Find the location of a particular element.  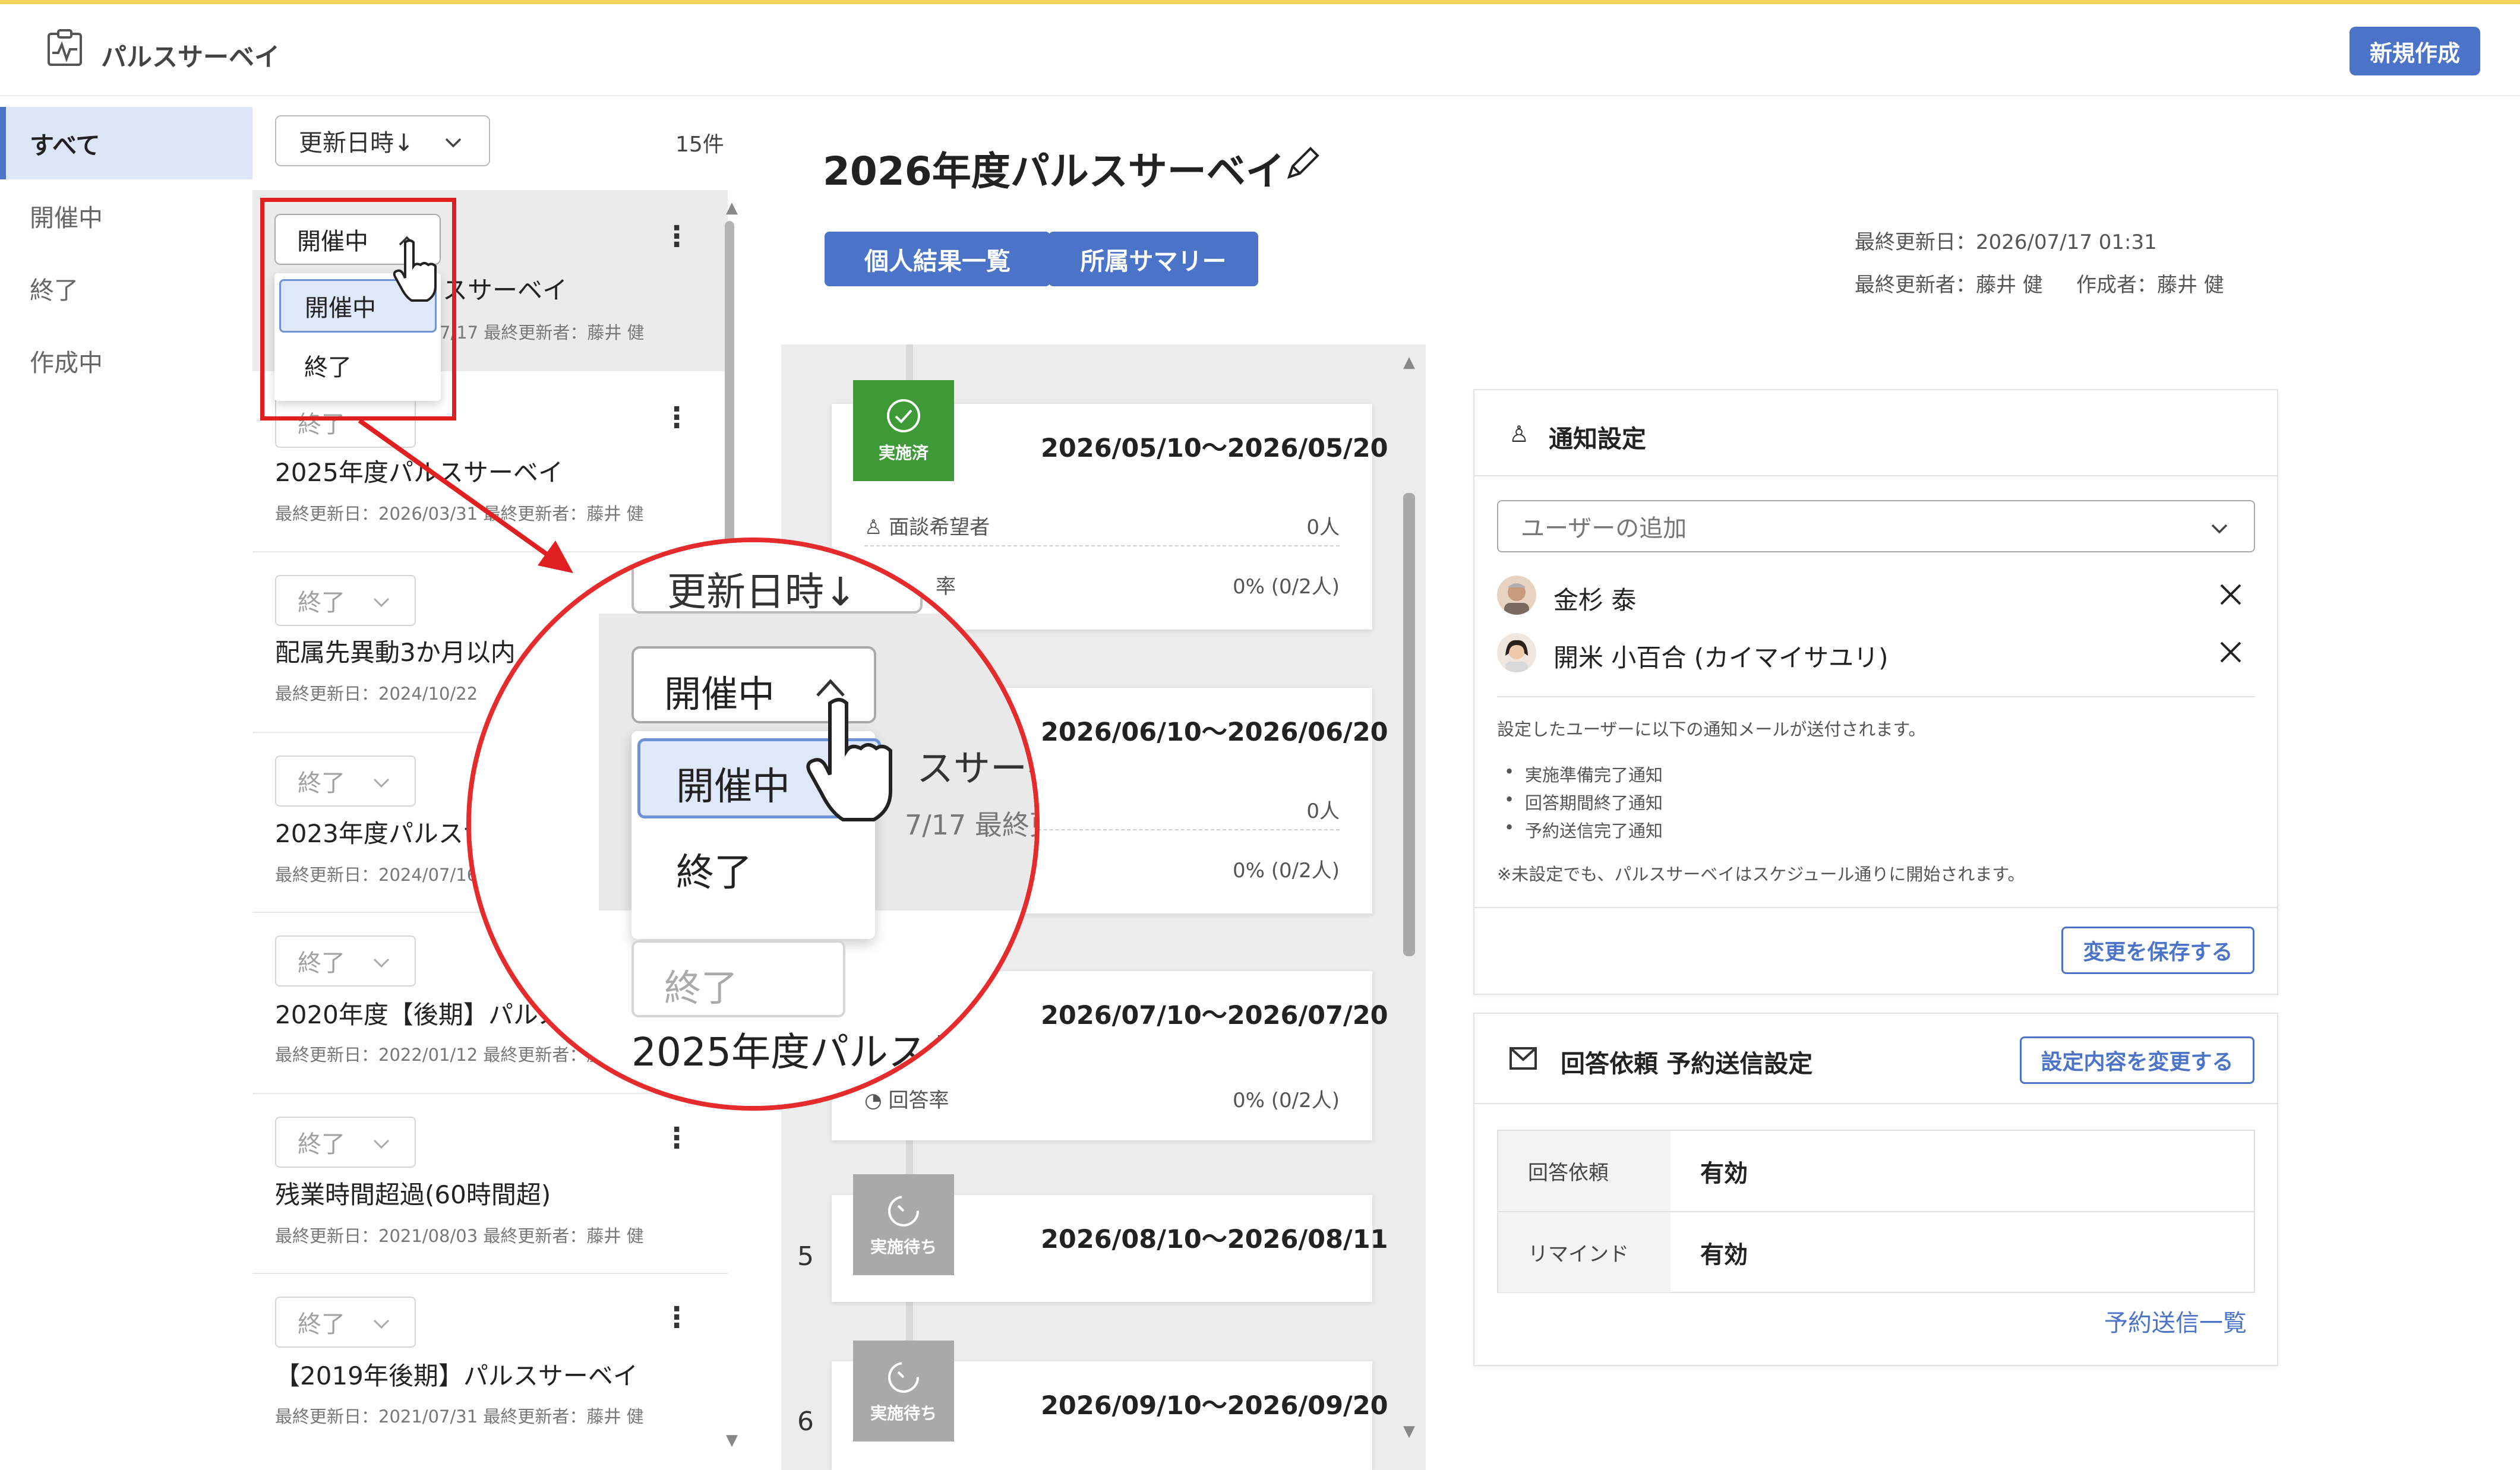

period-date: 2026/09/10〜2026/09/20 is located at coordinates (1214, 1406).